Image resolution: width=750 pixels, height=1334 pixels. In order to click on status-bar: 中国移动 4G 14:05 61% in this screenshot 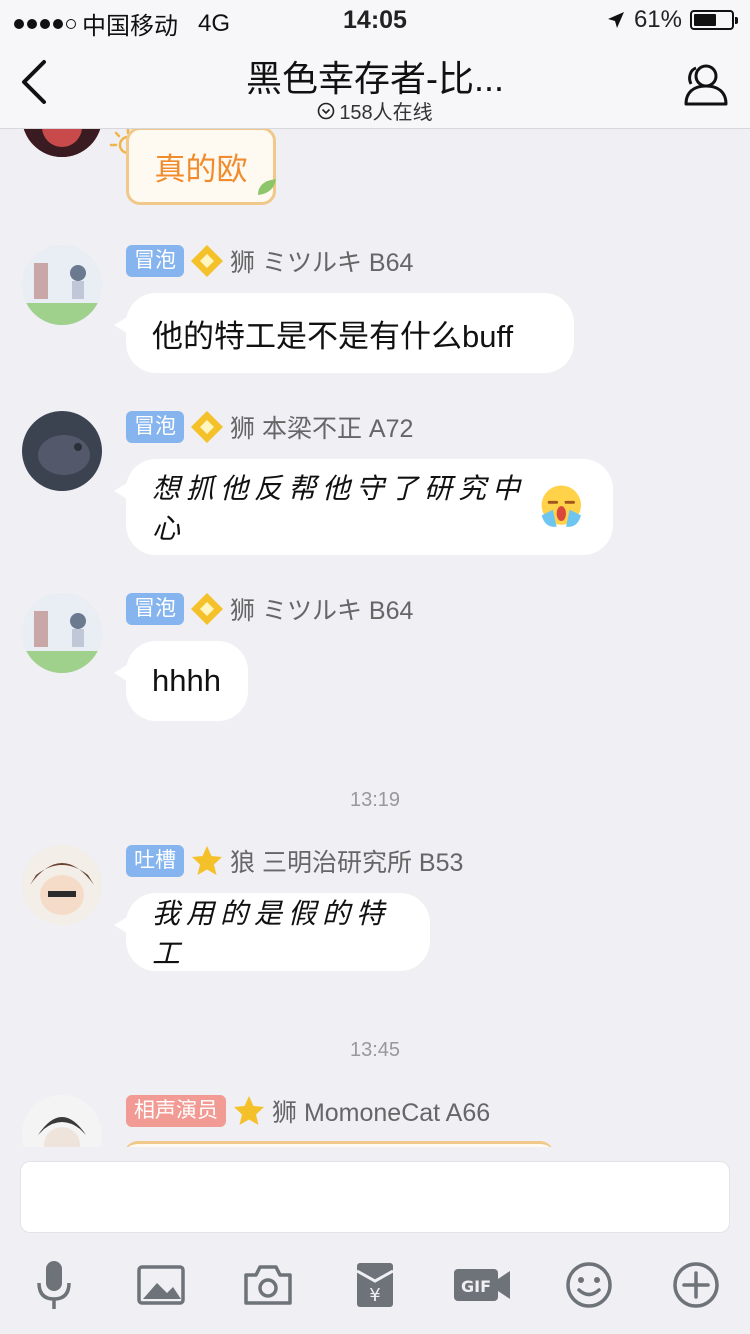, I will do `click(375, 20)`.